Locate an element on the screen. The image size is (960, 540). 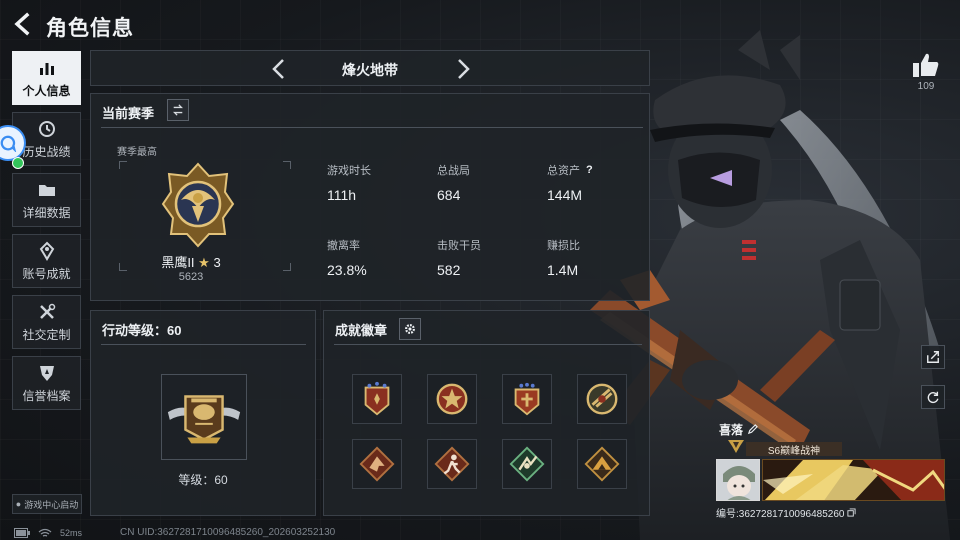
player-uid: 编号:3627281710096485260 is located at coordinates (780, 514).